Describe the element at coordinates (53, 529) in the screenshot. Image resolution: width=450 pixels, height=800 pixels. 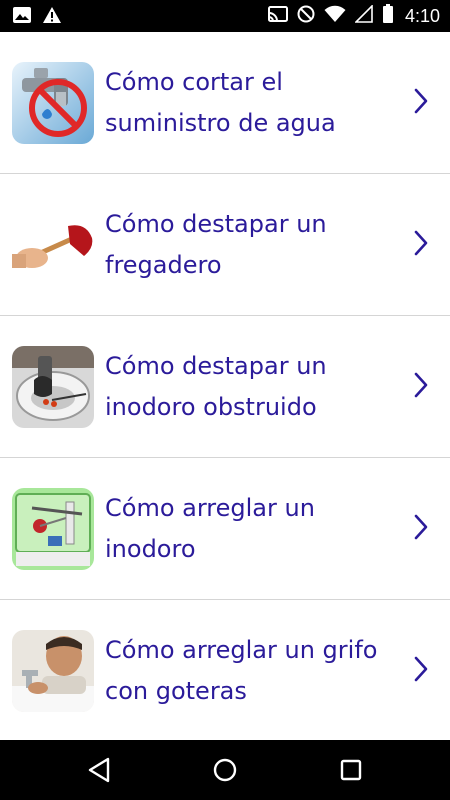
I see `toilet-tank-thumbnail` at that location.